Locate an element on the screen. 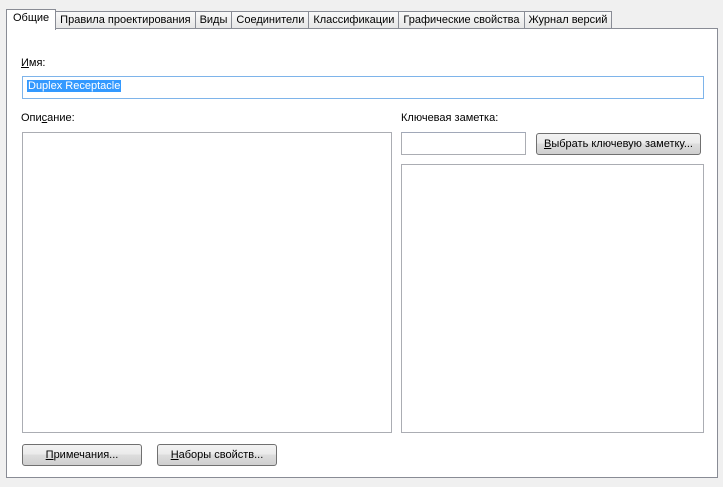 This screenshot has height=487, width=723. name-input-value: Duplex Receptacle is located at coordinates (74, 86).